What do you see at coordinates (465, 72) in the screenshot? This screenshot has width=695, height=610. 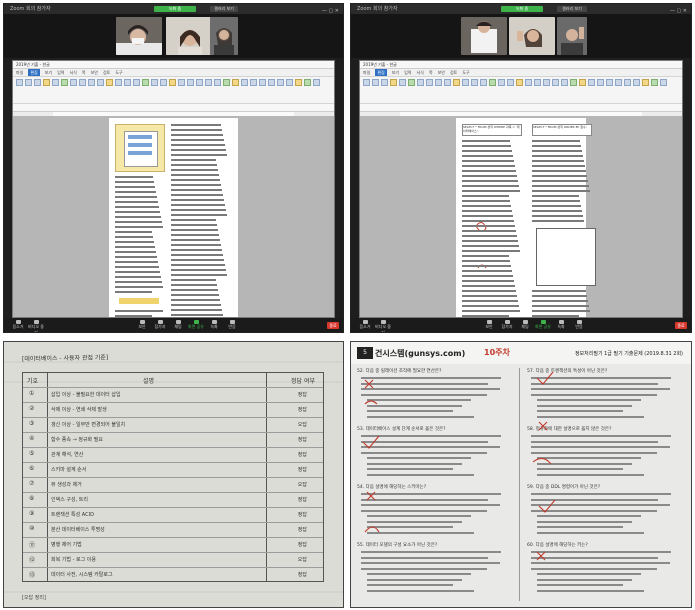 I see `hwp-tab: 도구` at bounding box center [465, 72].